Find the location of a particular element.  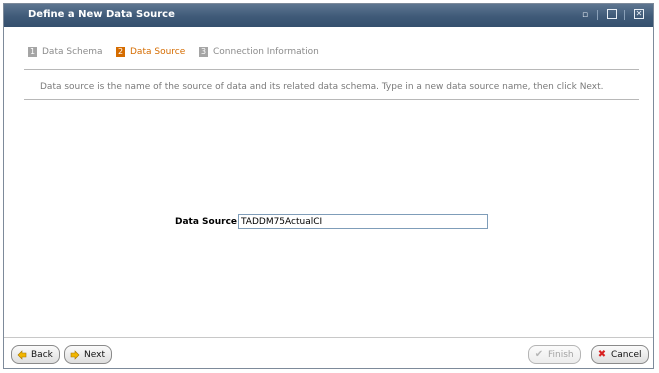

back-button-label: Back is located at coordinates (42, 354).